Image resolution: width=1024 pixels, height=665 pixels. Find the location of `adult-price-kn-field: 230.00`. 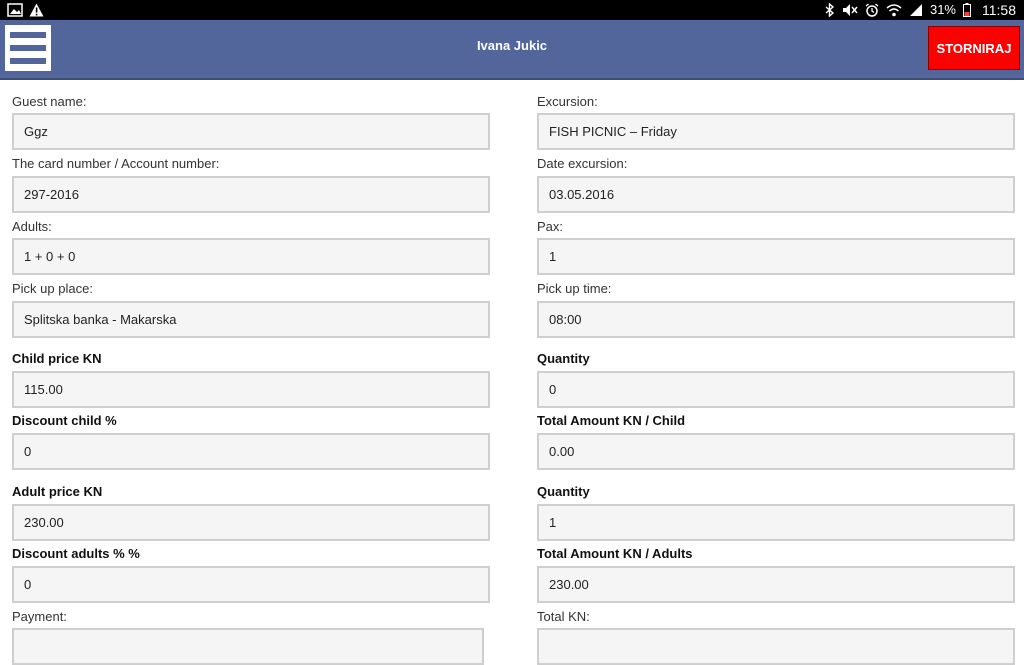

adult-price-kn-field: 230.00 is located at coordinates (251, 522).